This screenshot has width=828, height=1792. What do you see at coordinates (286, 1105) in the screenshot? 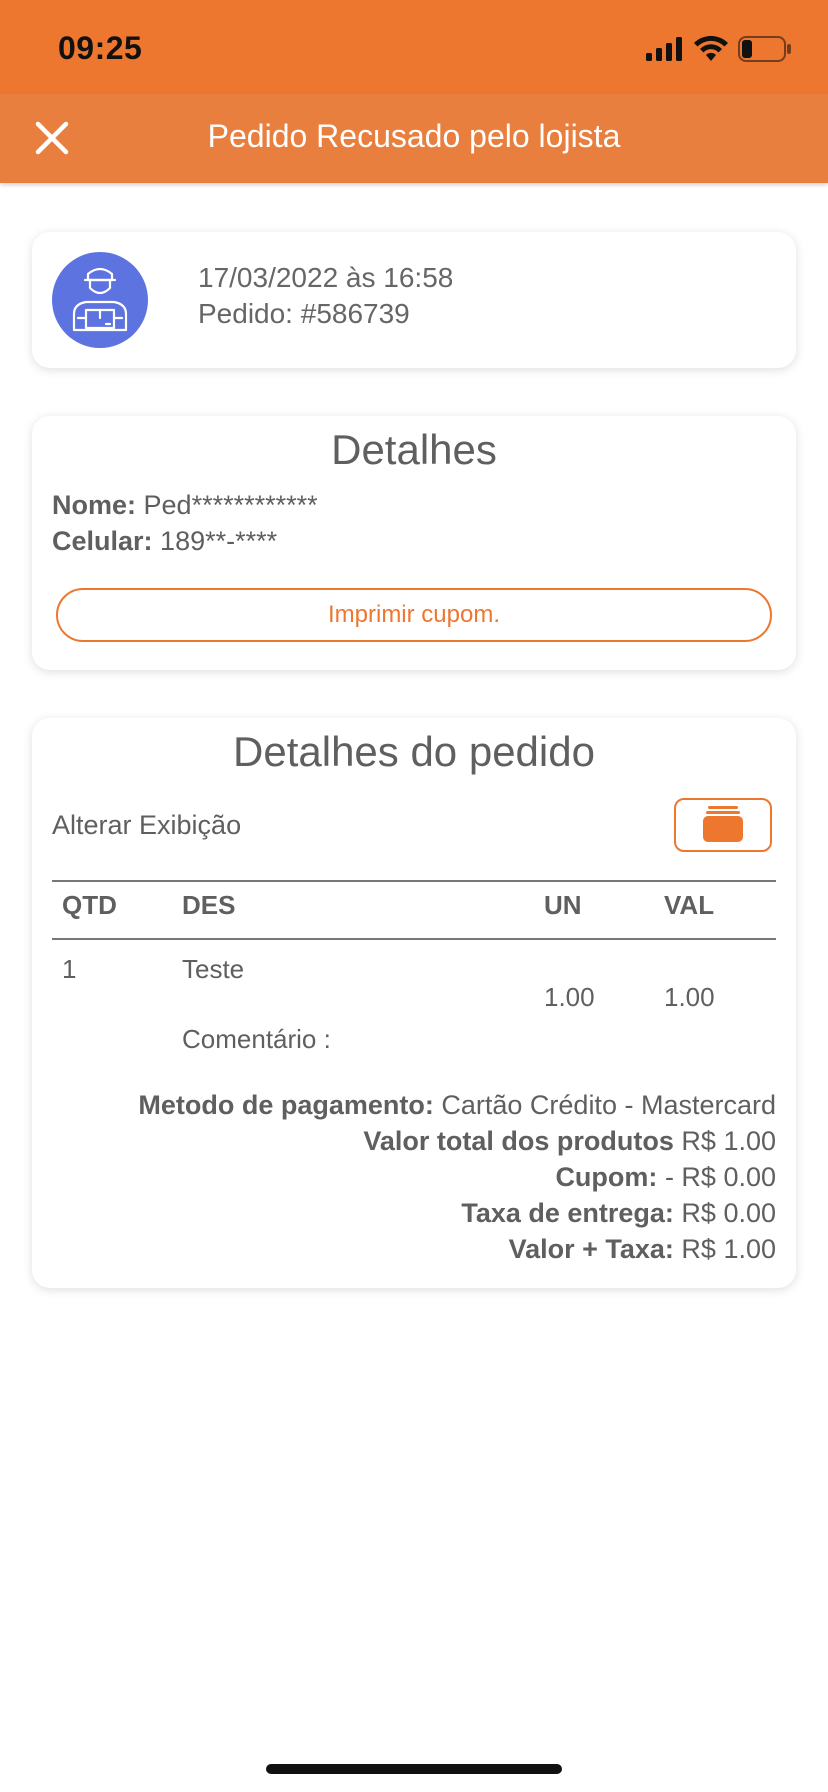
I see `payment-method-label: Metodo de pagamento:` at bounding box center [286, 1105].